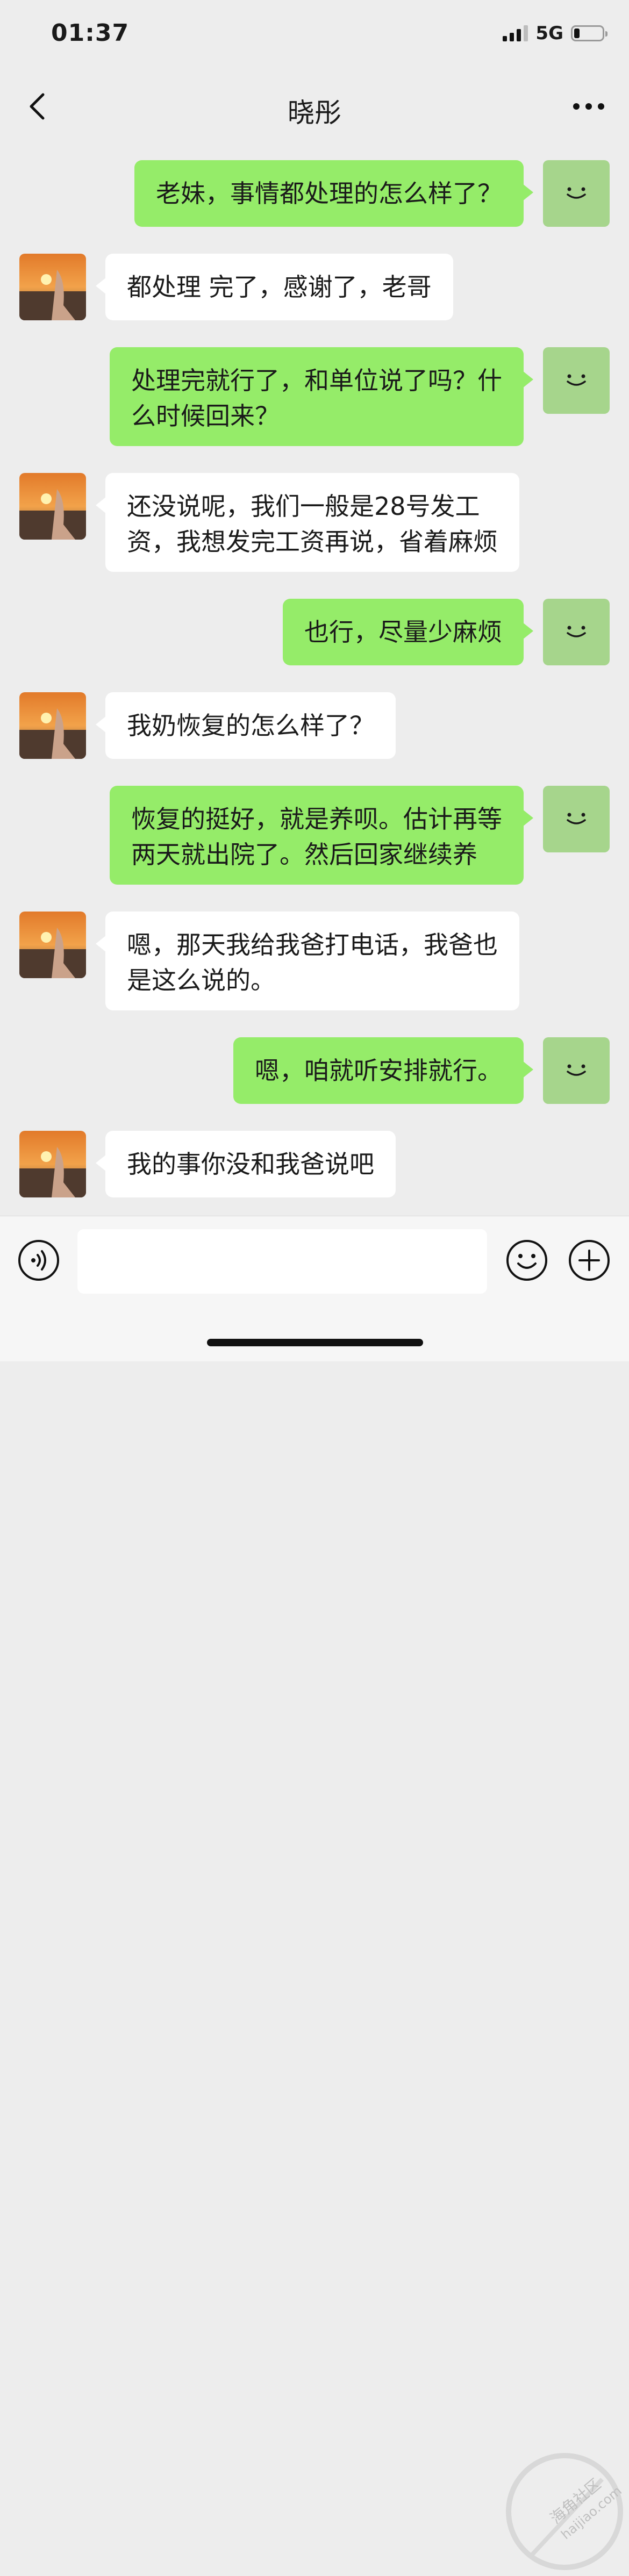  I want to click on message-bubble-self: 也行，尽量少麻烦, so click(408, 632).